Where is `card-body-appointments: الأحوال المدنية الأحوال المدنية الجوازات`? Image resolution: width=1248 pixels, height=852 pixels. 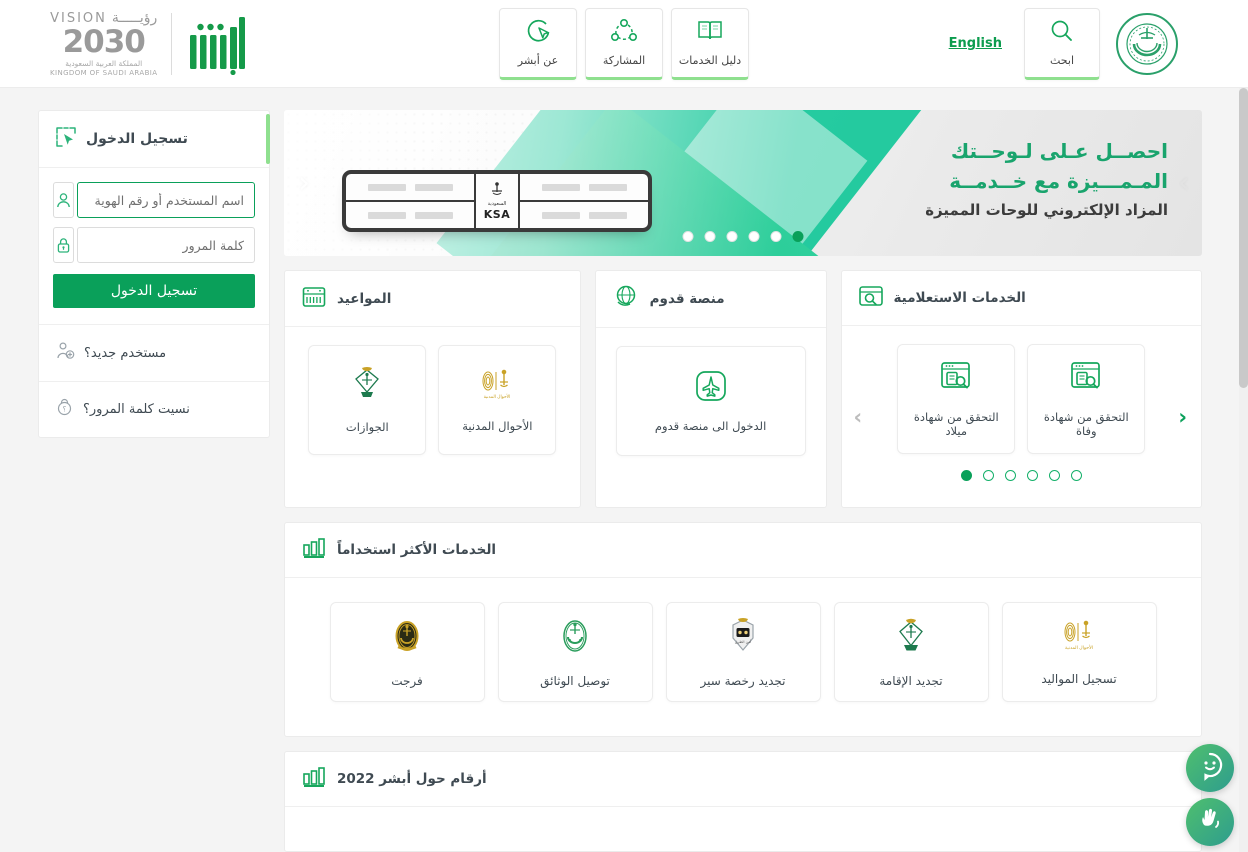
card-body-appointments: الأحوال المدنية الأحوال المدنية الجوازات is located at coordinates (432, 404).